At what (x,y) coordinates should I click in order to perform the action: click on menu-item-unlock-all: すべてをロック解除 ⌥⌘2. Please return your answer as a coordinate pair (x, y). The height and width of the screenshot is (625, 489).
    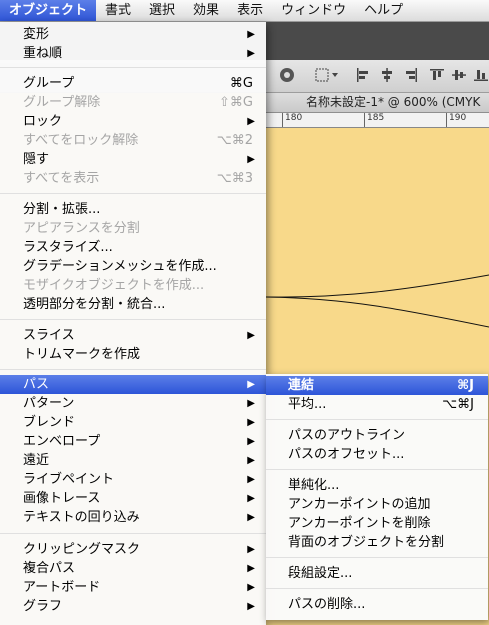
    Looking at the image, I should click on (133, 140).